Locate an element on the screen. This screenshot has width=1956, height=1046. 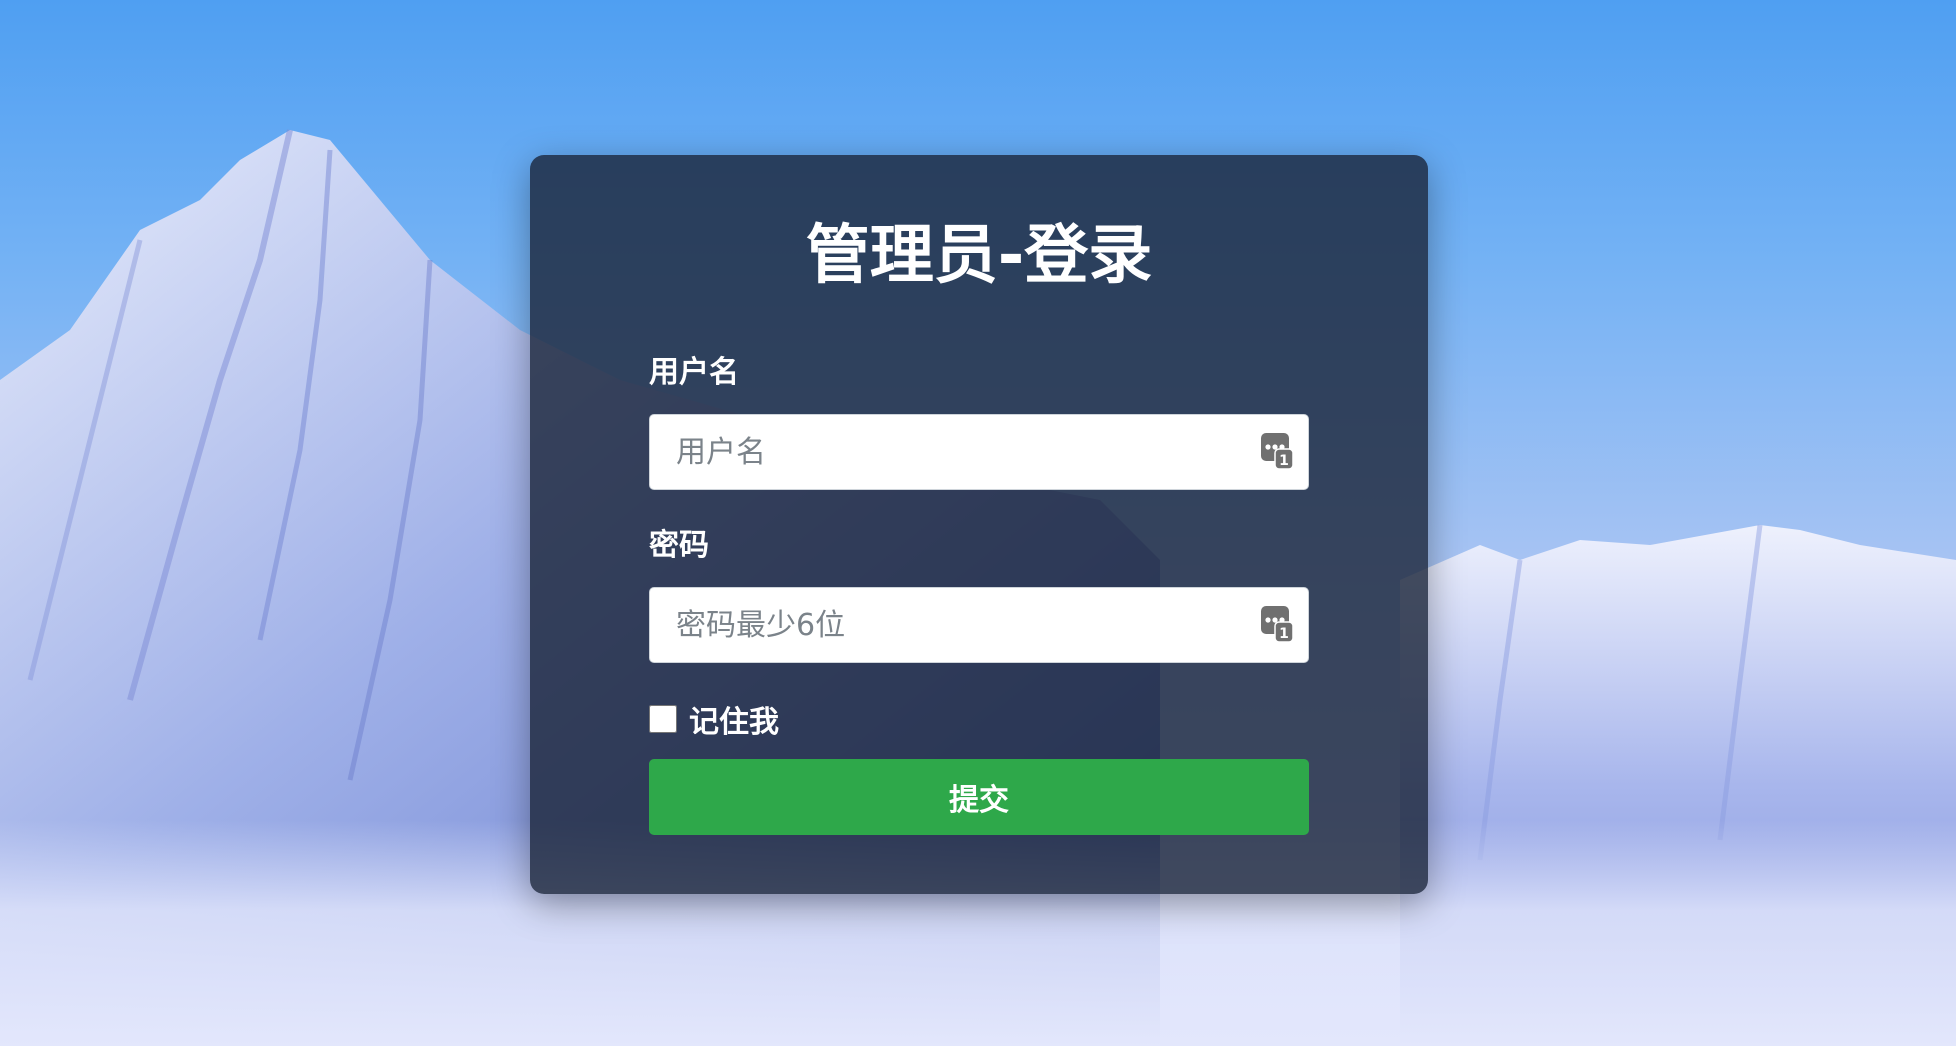
remember-me-row: 记住我 is located at coordinates (714, 719).